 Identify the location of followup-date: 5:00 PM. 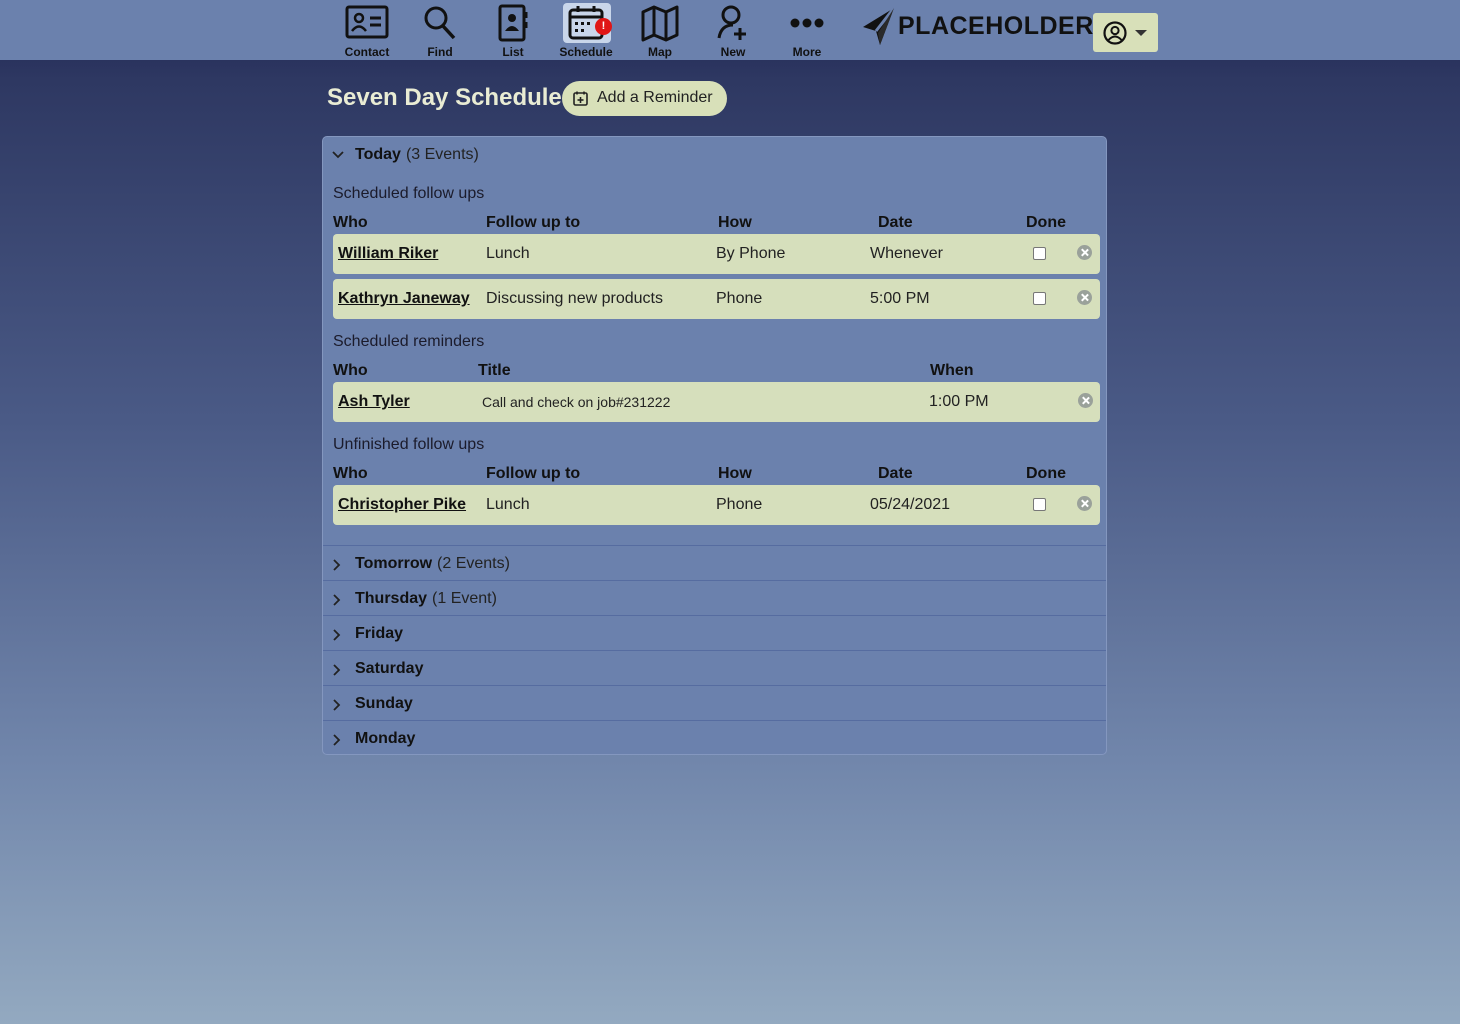
(900, 298).